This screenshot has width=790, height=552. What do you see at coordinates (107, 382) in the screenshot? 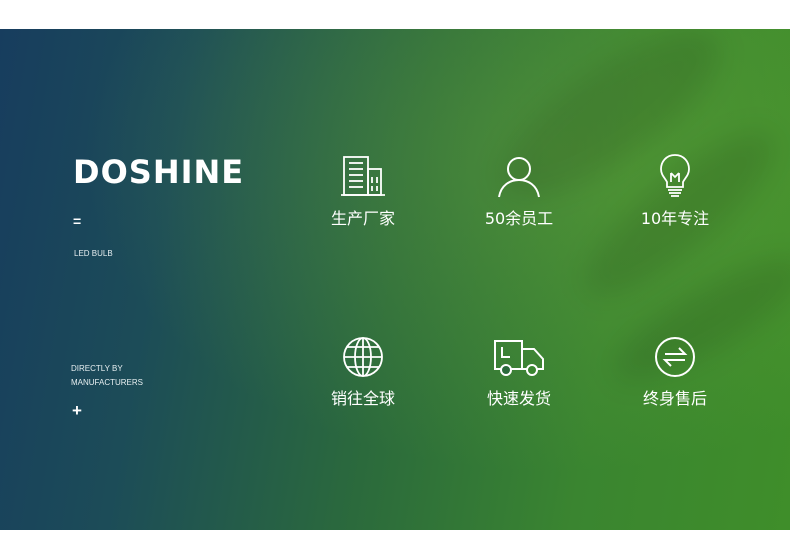
I see `manufacturer-tagline-line2: MANUFACTURERS` at bounding box center [107, 382].